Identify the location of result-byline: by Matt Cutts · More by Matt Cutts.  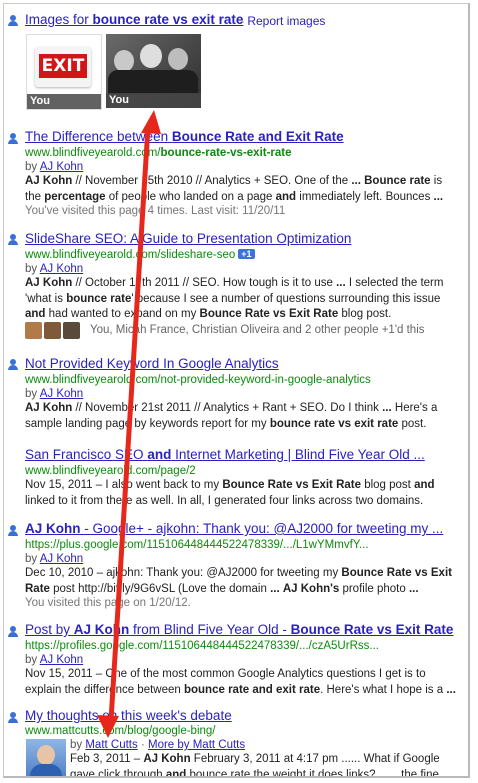
(157, 745).